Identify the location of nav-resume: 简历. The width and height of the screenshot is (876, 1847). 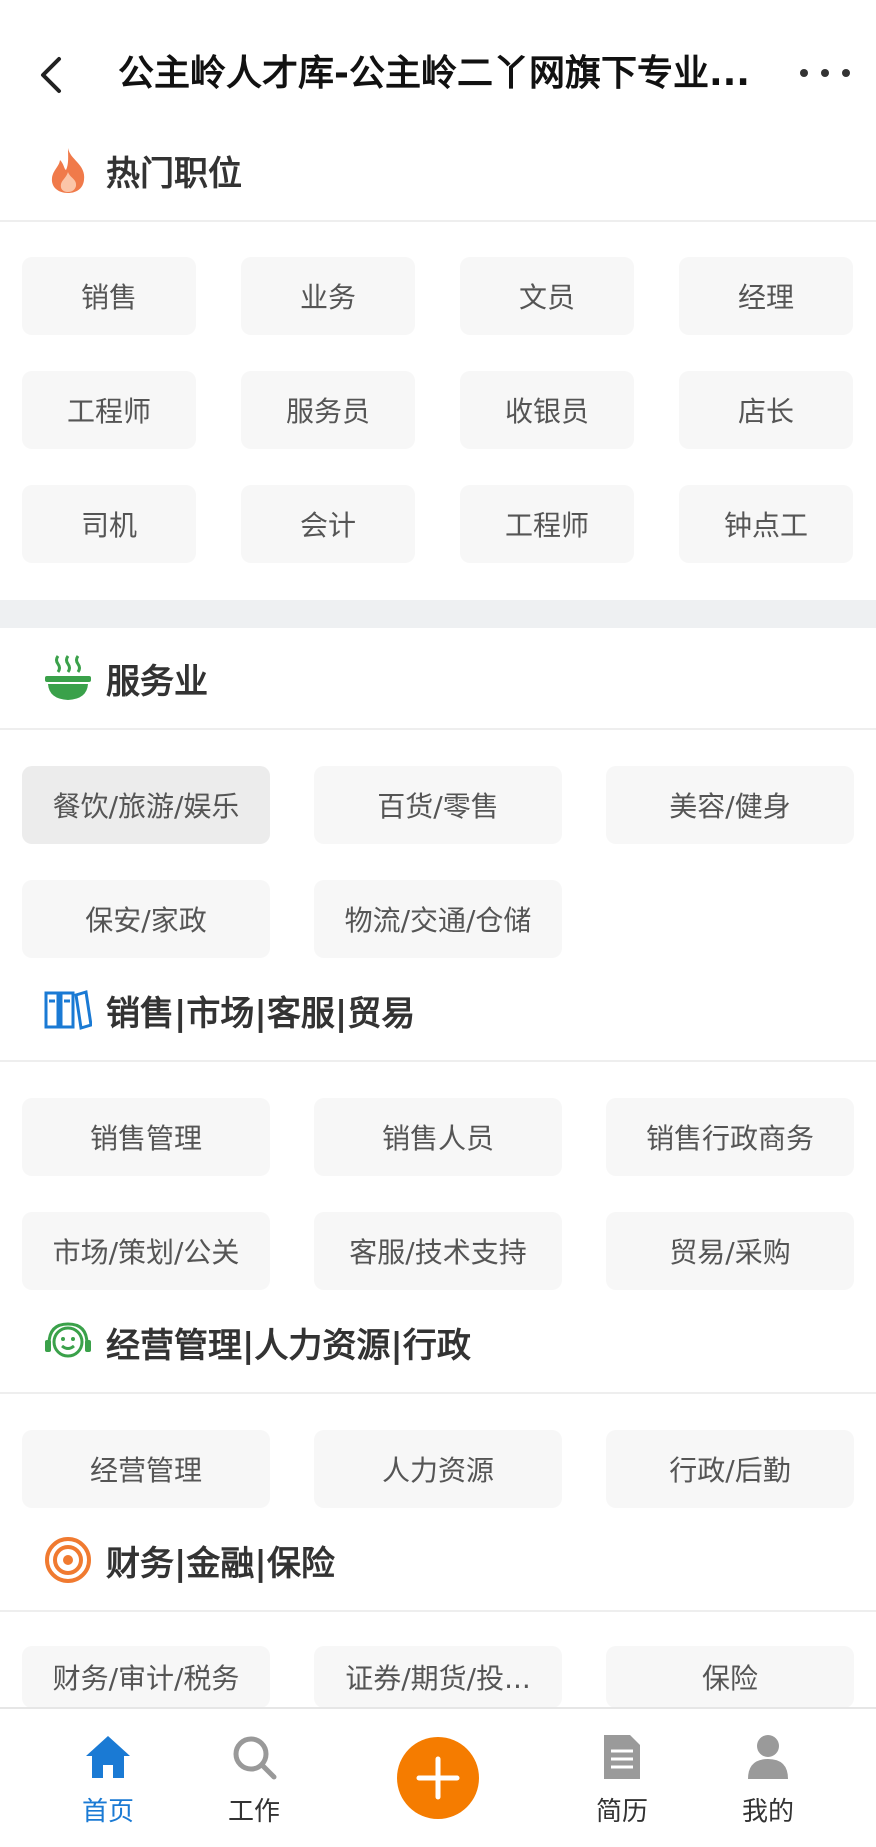
(622, 1778).